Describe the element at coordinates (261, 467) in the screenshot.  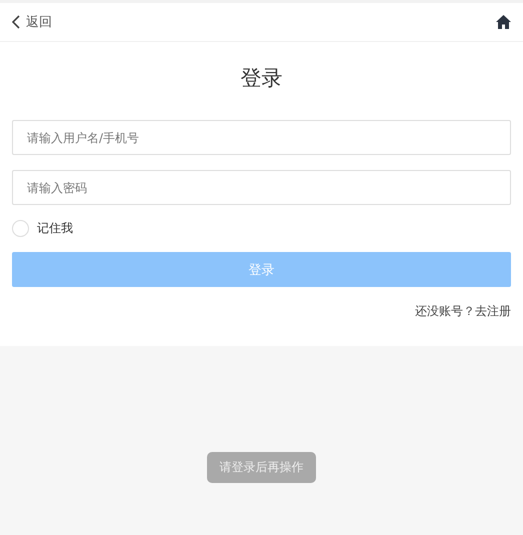
I see `toast-message: 请登录后再操作` at that location.